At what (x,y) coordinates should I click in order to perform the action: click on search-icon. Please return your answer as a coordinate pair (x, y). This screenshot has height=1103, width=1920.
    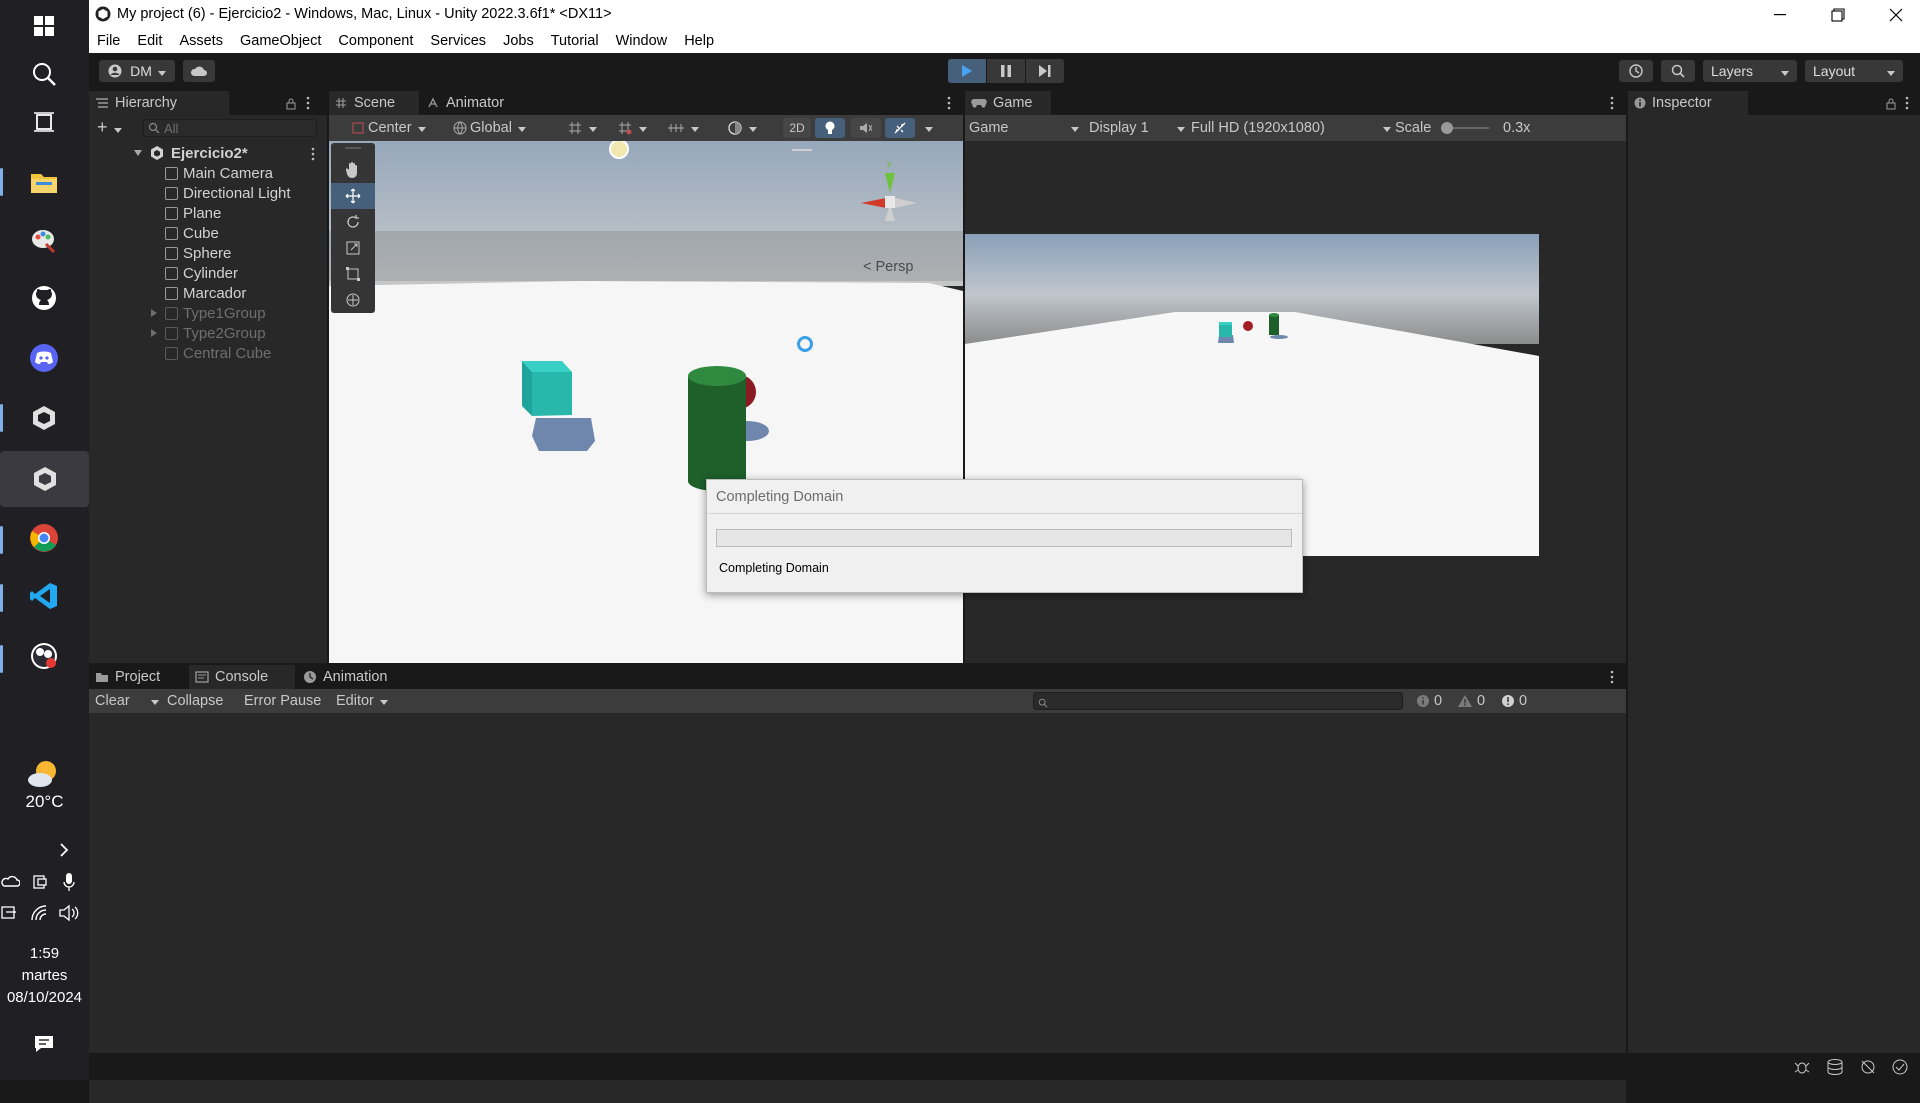
    Looking at the image, I should click on (44, 74).